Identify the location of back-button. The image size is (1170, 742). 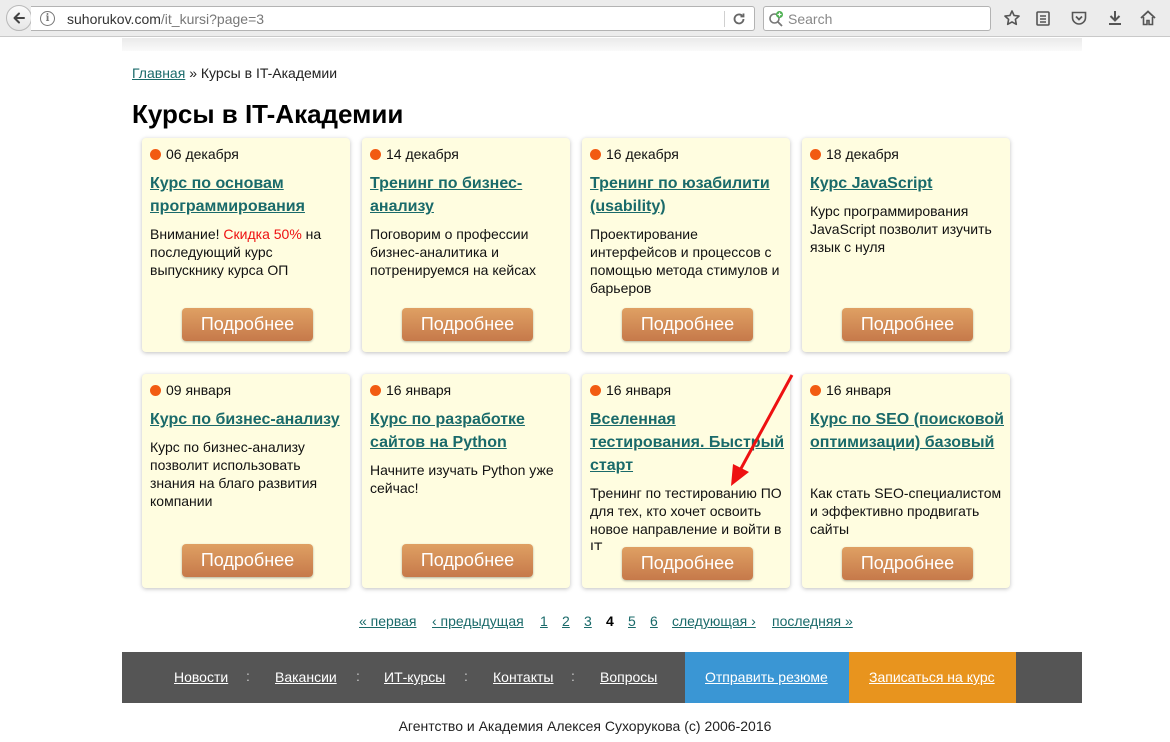
(19, 18).